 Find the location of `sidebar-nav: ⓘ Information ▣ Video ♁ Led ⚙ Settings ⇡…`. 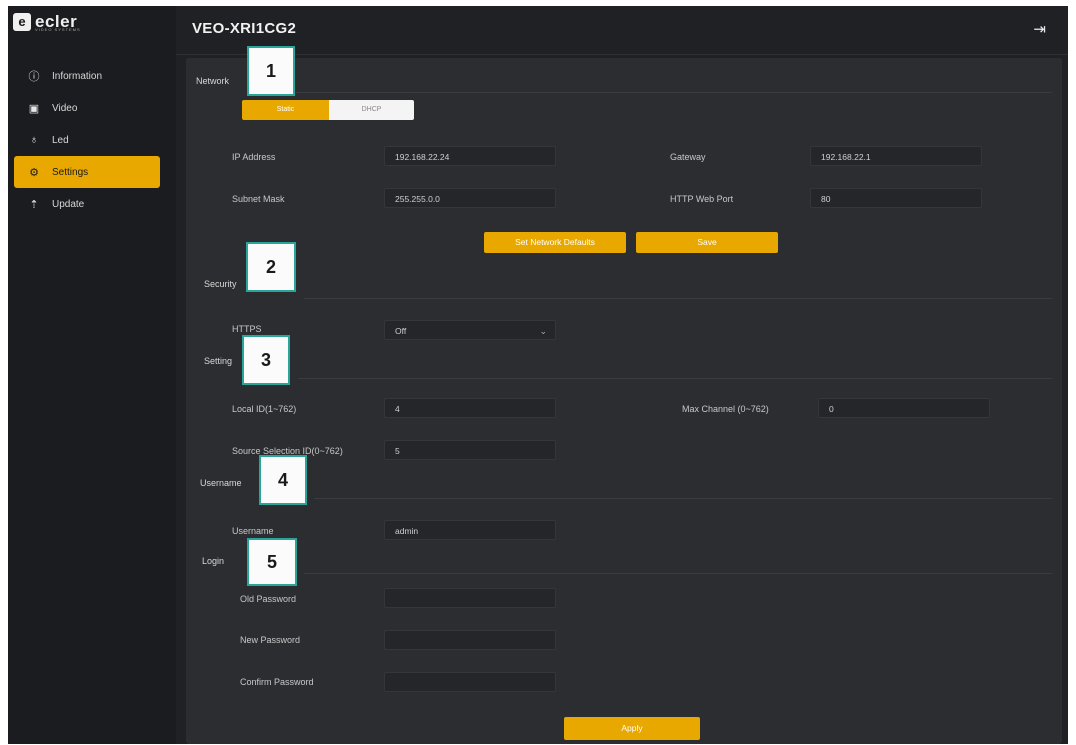

sidebar-nav: ⓘ Information ▣ Video ♁ Led ⚙ Settings ⇡… is located at coordinates (87, 140).